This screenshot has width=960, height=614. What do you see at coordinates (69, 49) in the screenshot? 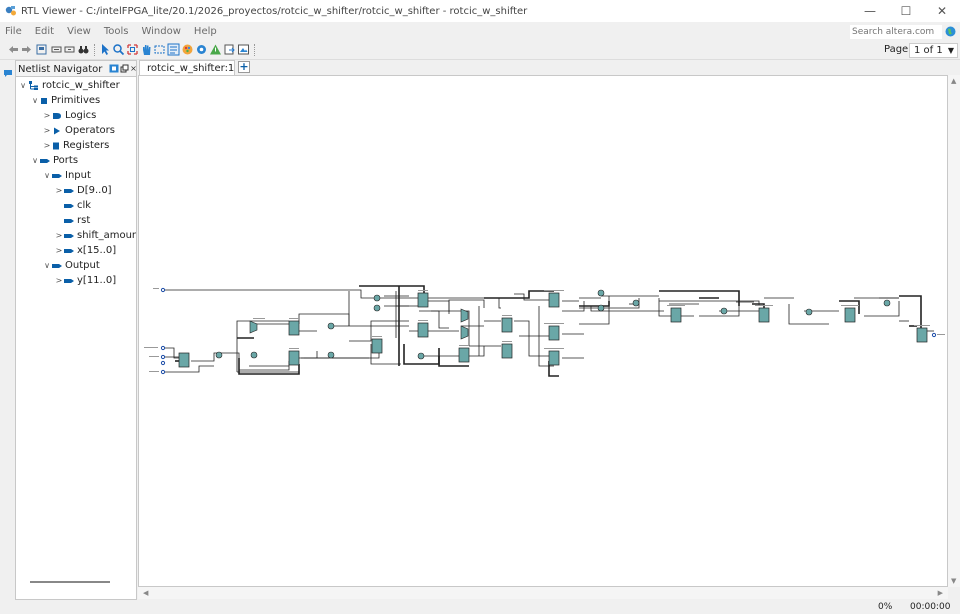
I see `collapse-icon` at bounding box center [69, 49].